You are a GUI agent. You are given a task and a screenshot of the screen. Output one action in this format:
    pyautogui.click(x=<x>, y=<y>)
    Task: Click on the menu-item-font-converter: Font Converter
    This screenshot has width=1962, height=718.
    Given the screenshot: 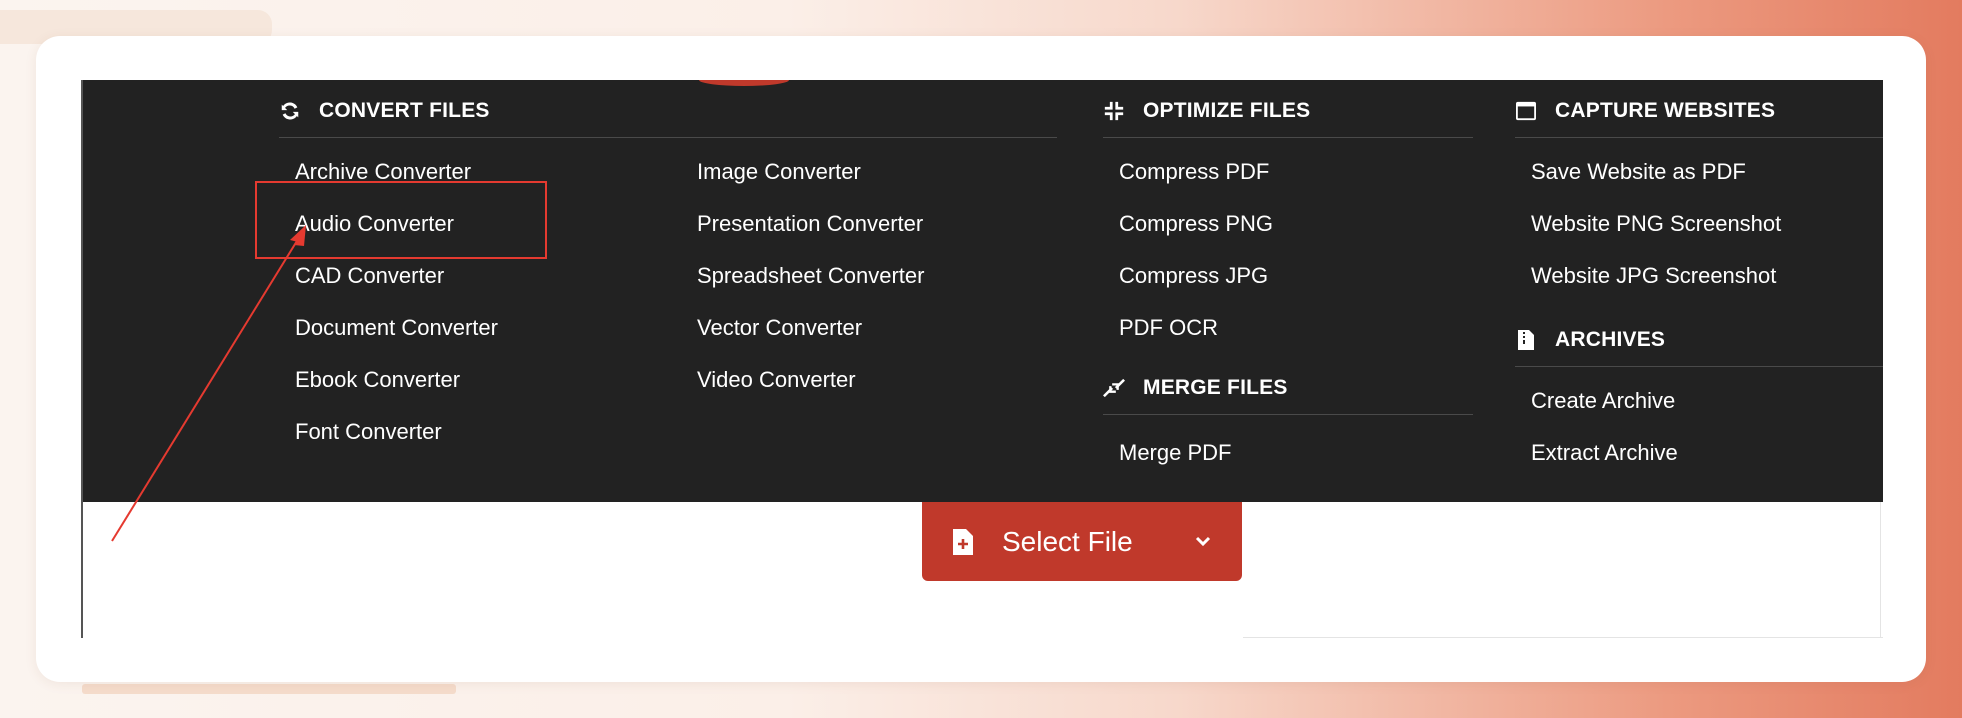 What is the action you would take?
    pyautogui.click(x=368, y=432)
    